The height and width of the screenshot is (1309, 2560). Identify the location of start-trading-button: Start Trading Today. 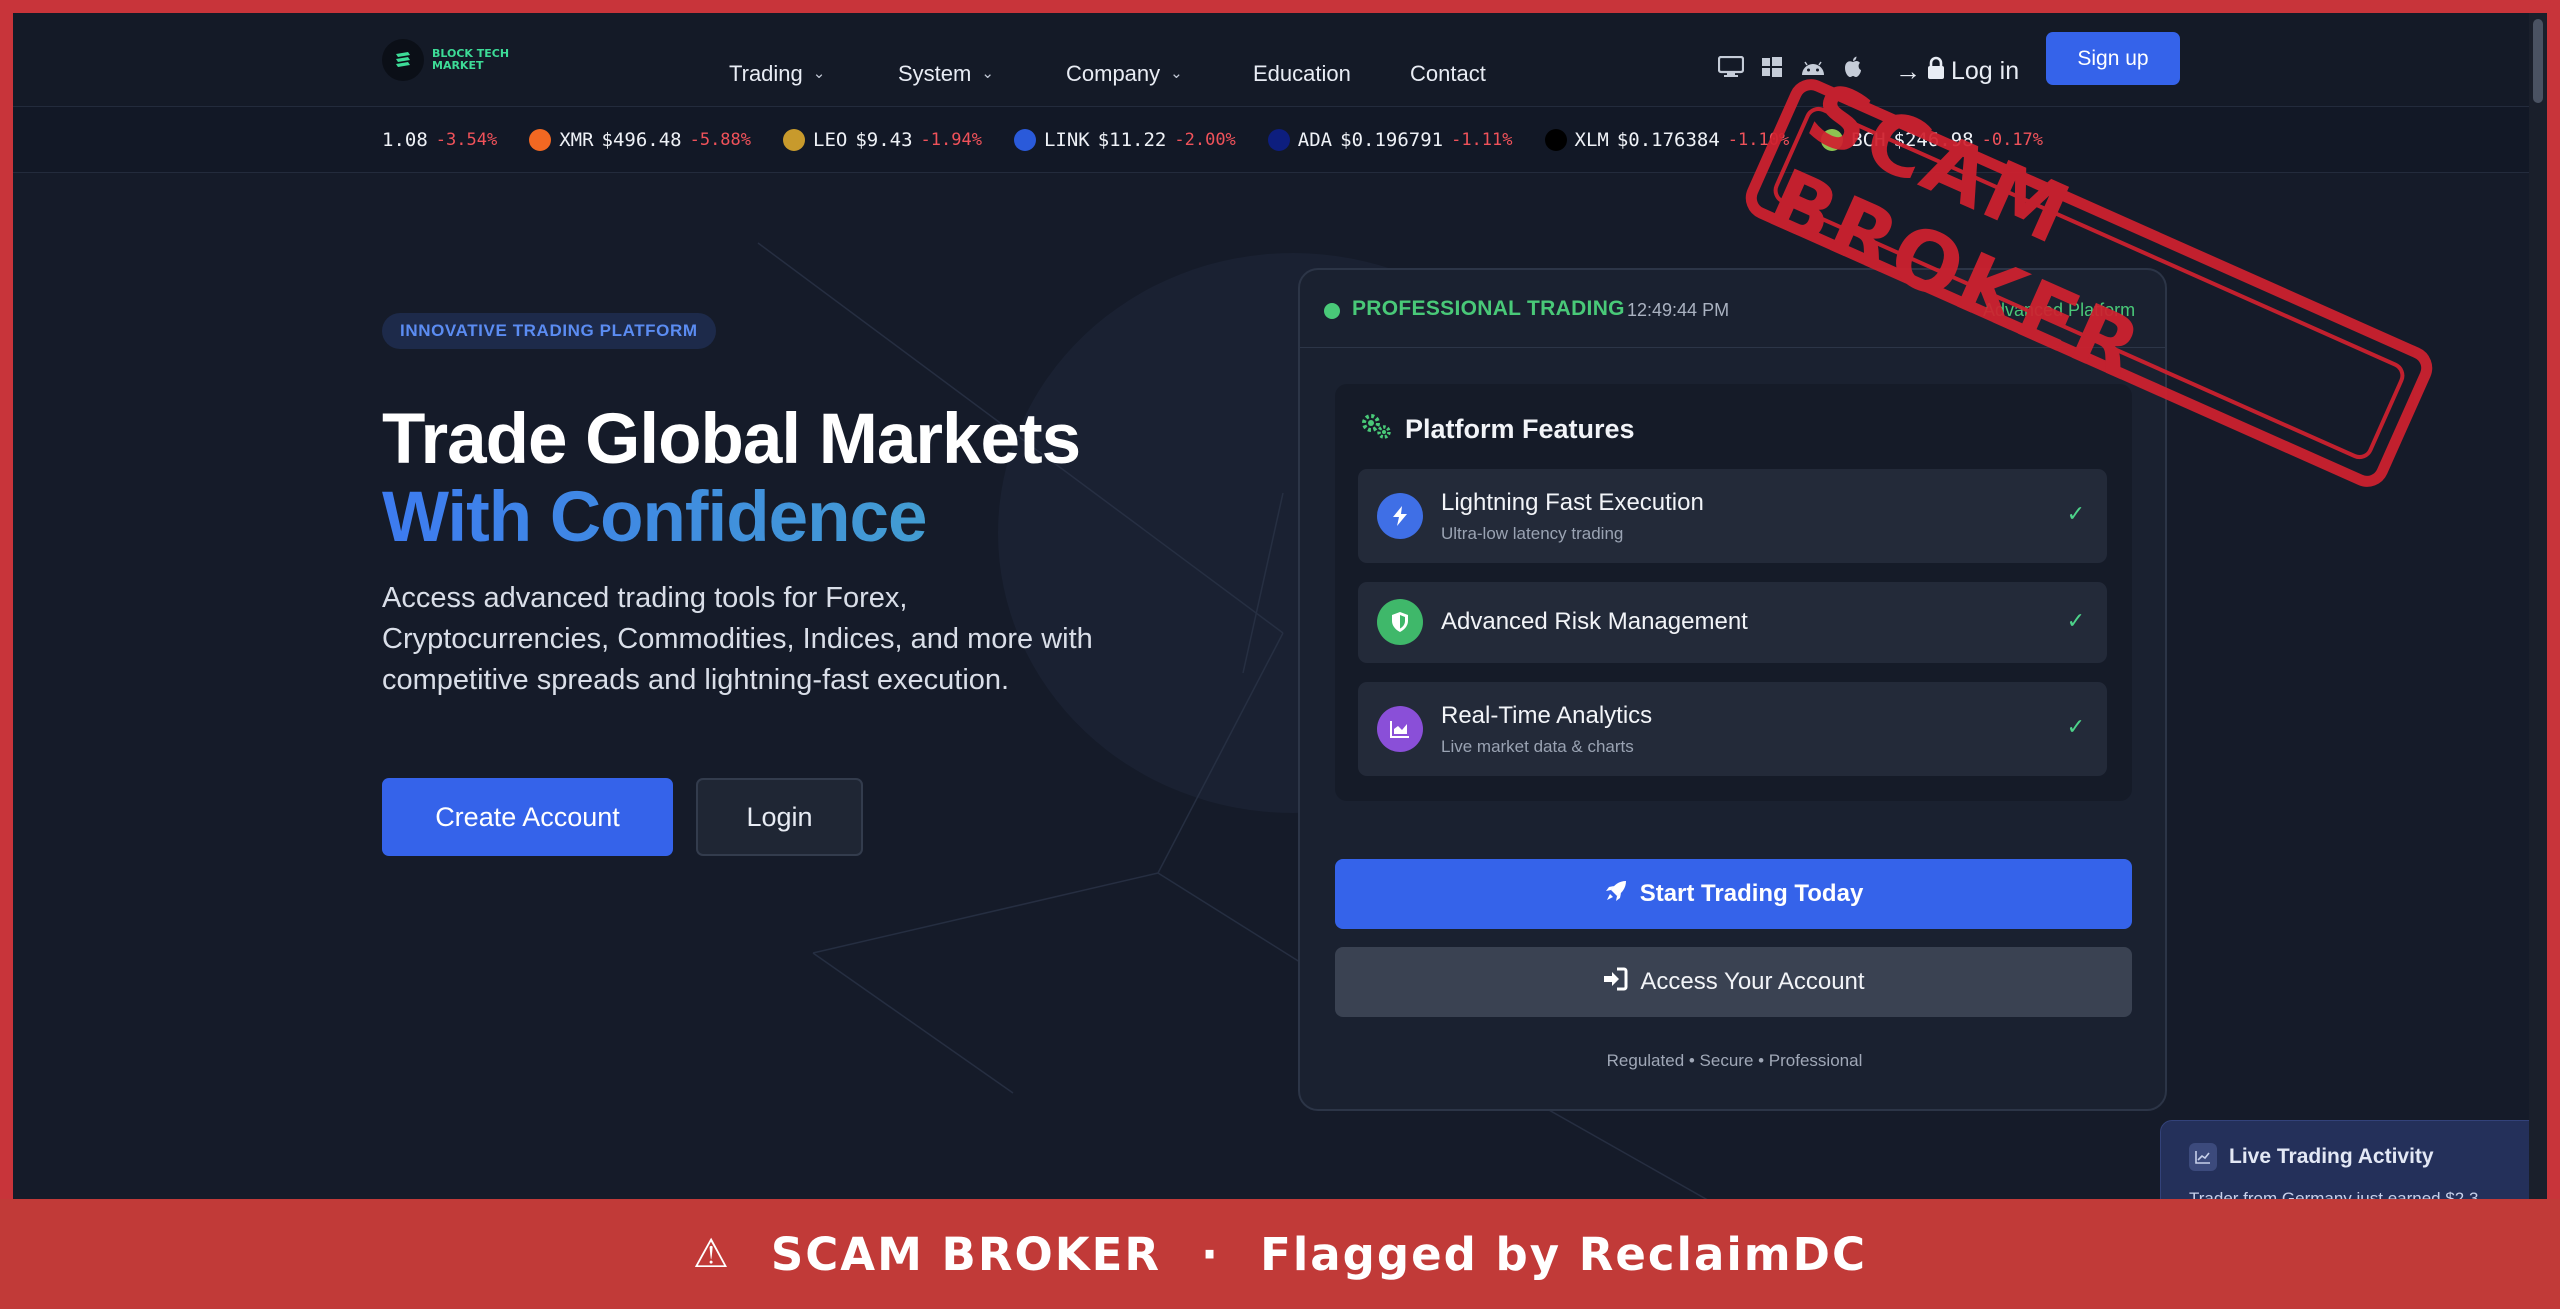
(1733, 894).